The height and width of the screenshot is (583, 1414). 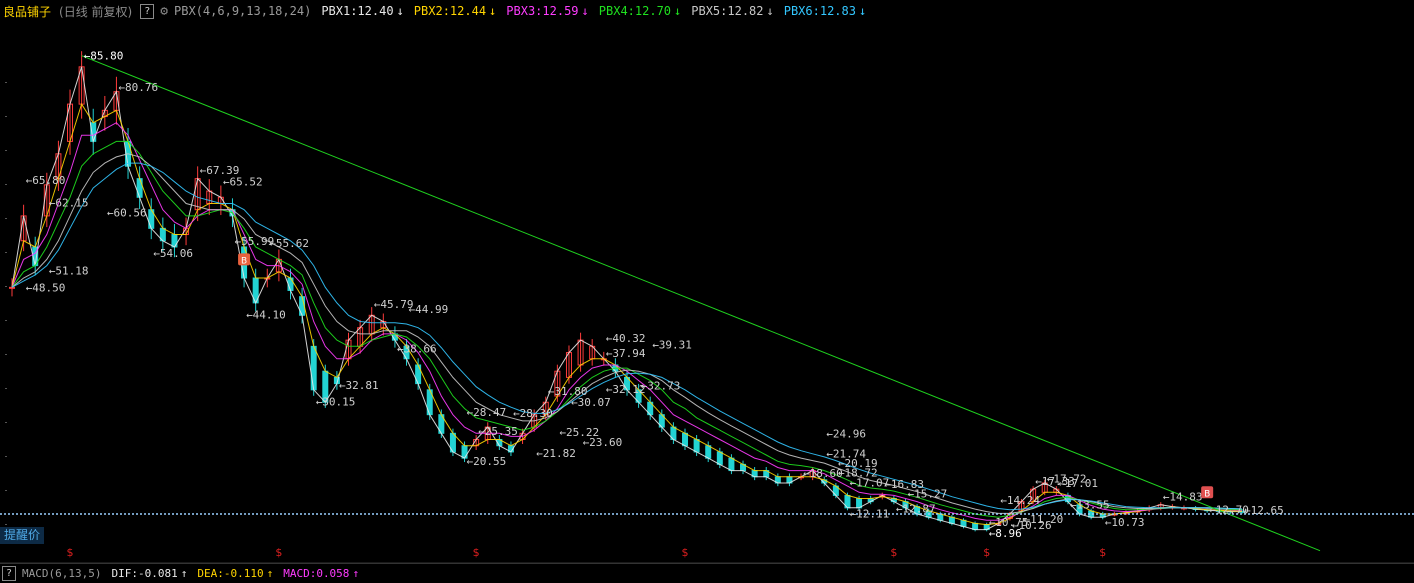 I want to click on price-label: ←65.52, so click(x=243, y=182).